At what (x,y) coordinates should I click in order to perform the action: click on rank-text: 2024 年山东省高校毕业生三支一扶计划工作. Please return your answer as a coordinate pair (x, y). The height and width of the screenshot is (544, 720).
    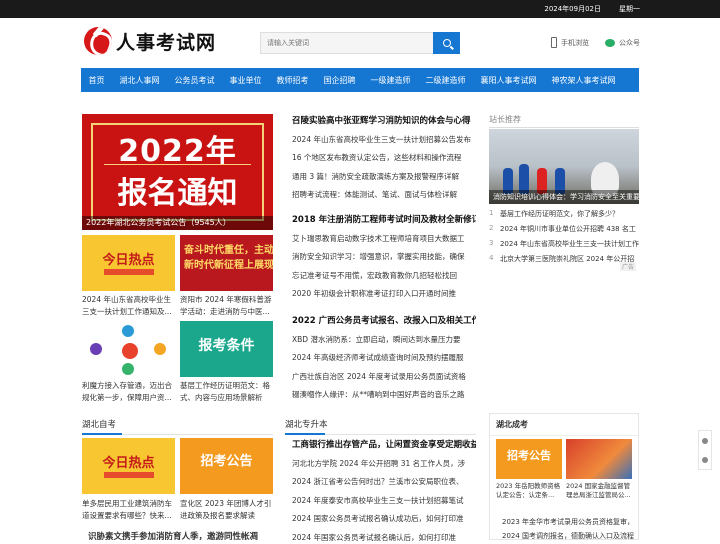
    Looking at the image, I should click on (569, 244).